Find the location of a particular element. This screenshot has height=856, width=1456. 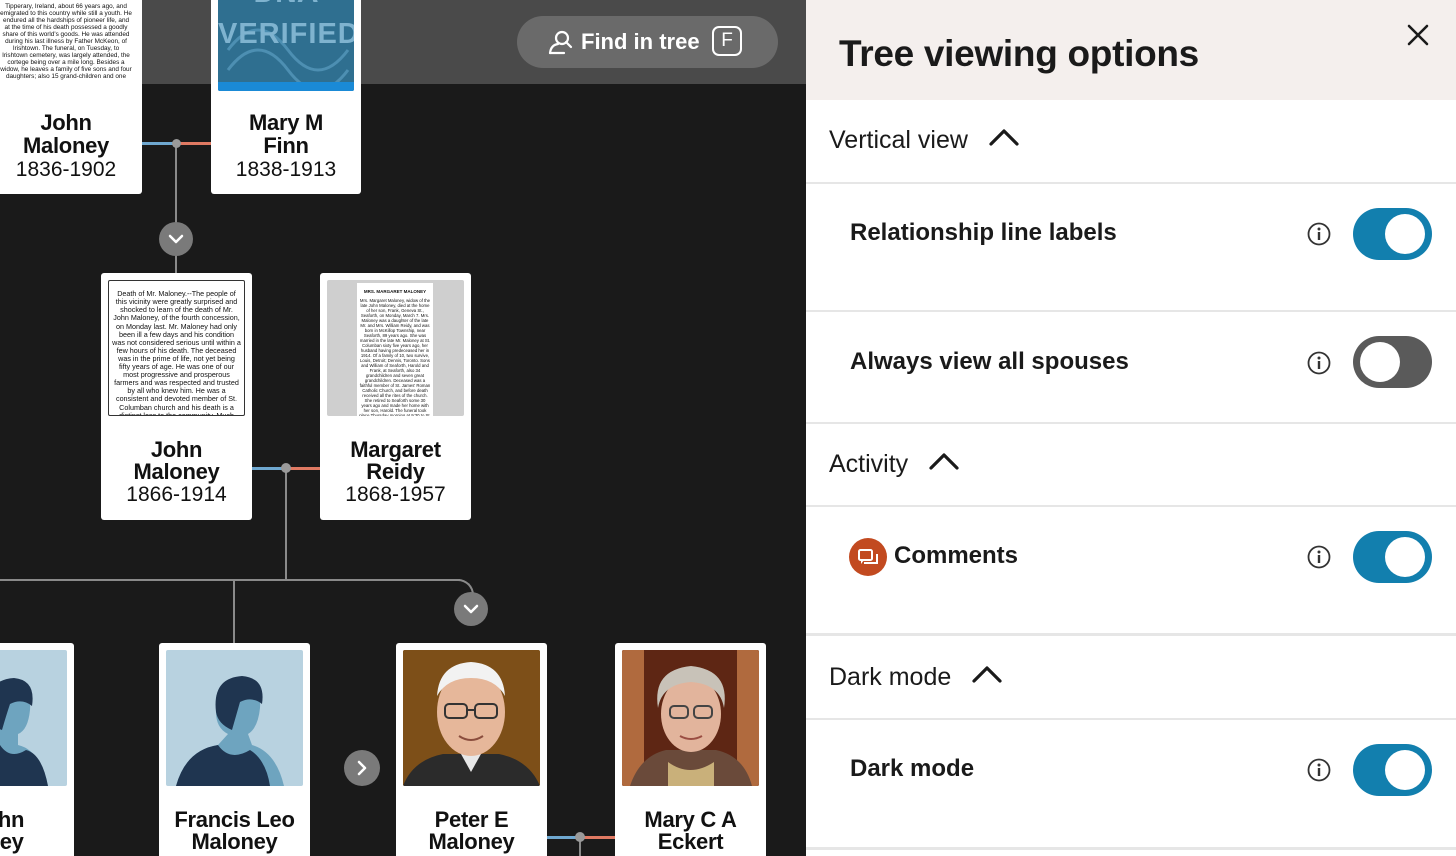

person-years: 1868-1957 is located at coordinates (395, 494).